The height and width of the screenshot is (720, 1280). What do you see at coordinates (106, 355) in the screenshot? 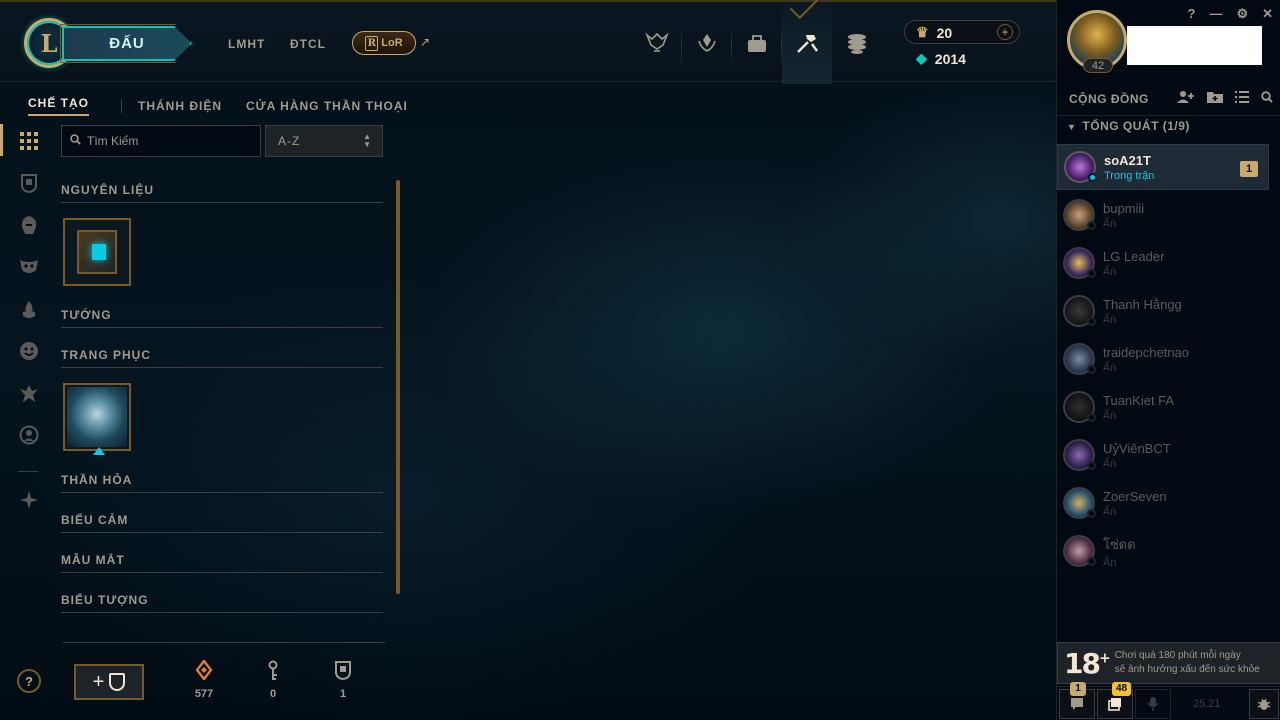
I see `section-skins-label: TRANG PHỤC` at bounding box center [106, 355].